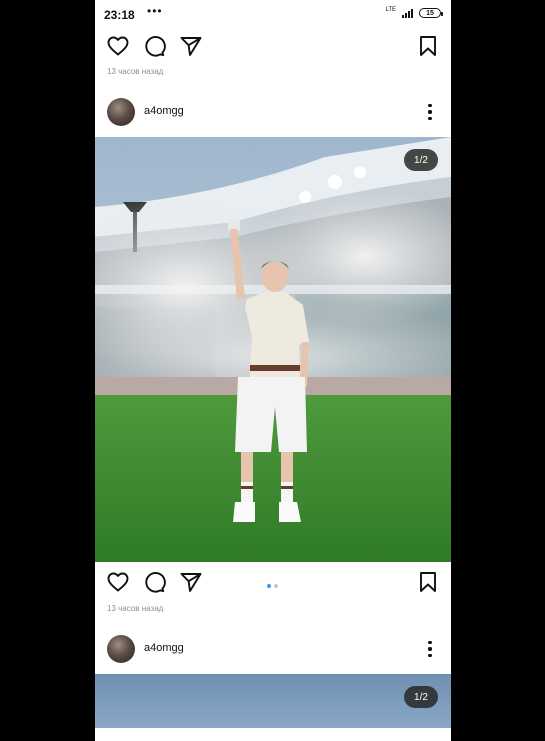 The height and width of the screenshot is (741, 545). Describe the element at coordinates (155, 11) in the screenshot. I see `status-dots: •••` at that location.